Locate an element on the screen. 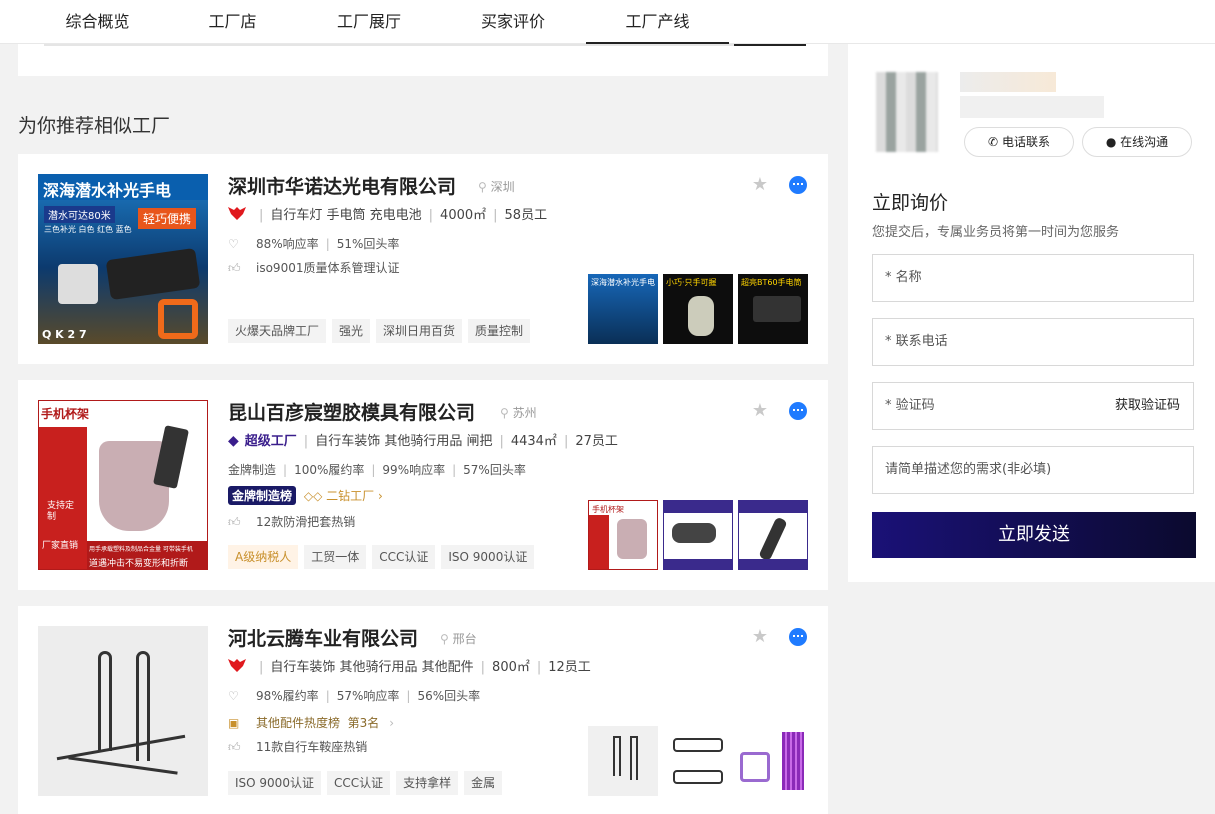 This screenshot has width=1215, height=814. tag: 金属 is located at coordinates (483, 783).